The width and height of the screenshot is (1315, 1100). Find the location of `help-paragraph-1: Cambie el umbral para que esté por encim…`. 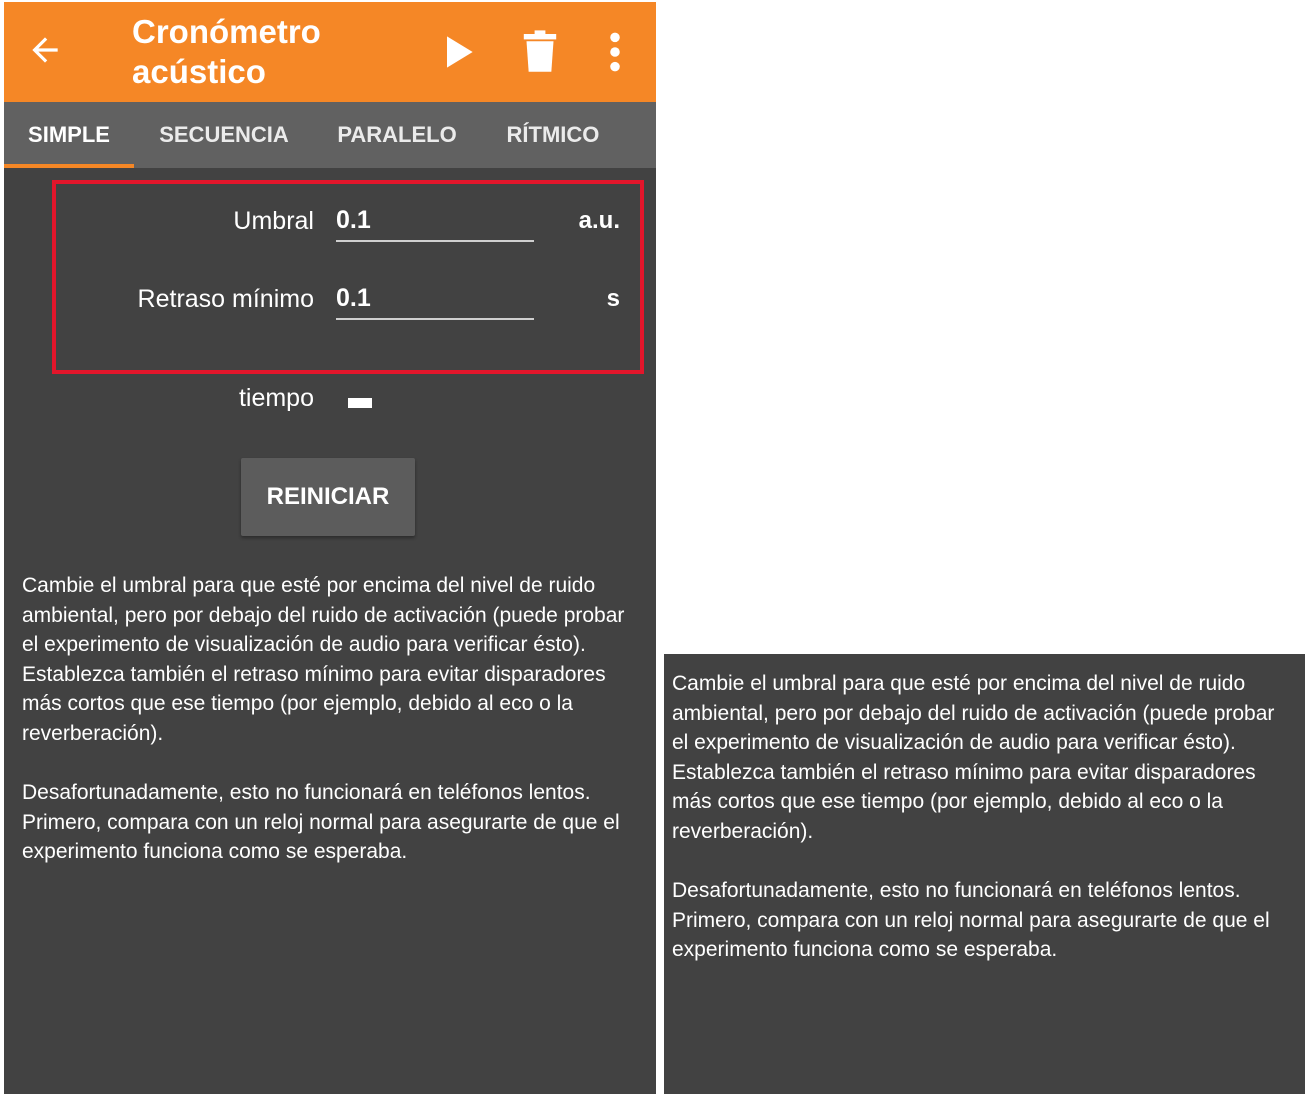

help-paragraph-1: Cambie el umbral para que esté por encim… is located at coordinates (323, 659).